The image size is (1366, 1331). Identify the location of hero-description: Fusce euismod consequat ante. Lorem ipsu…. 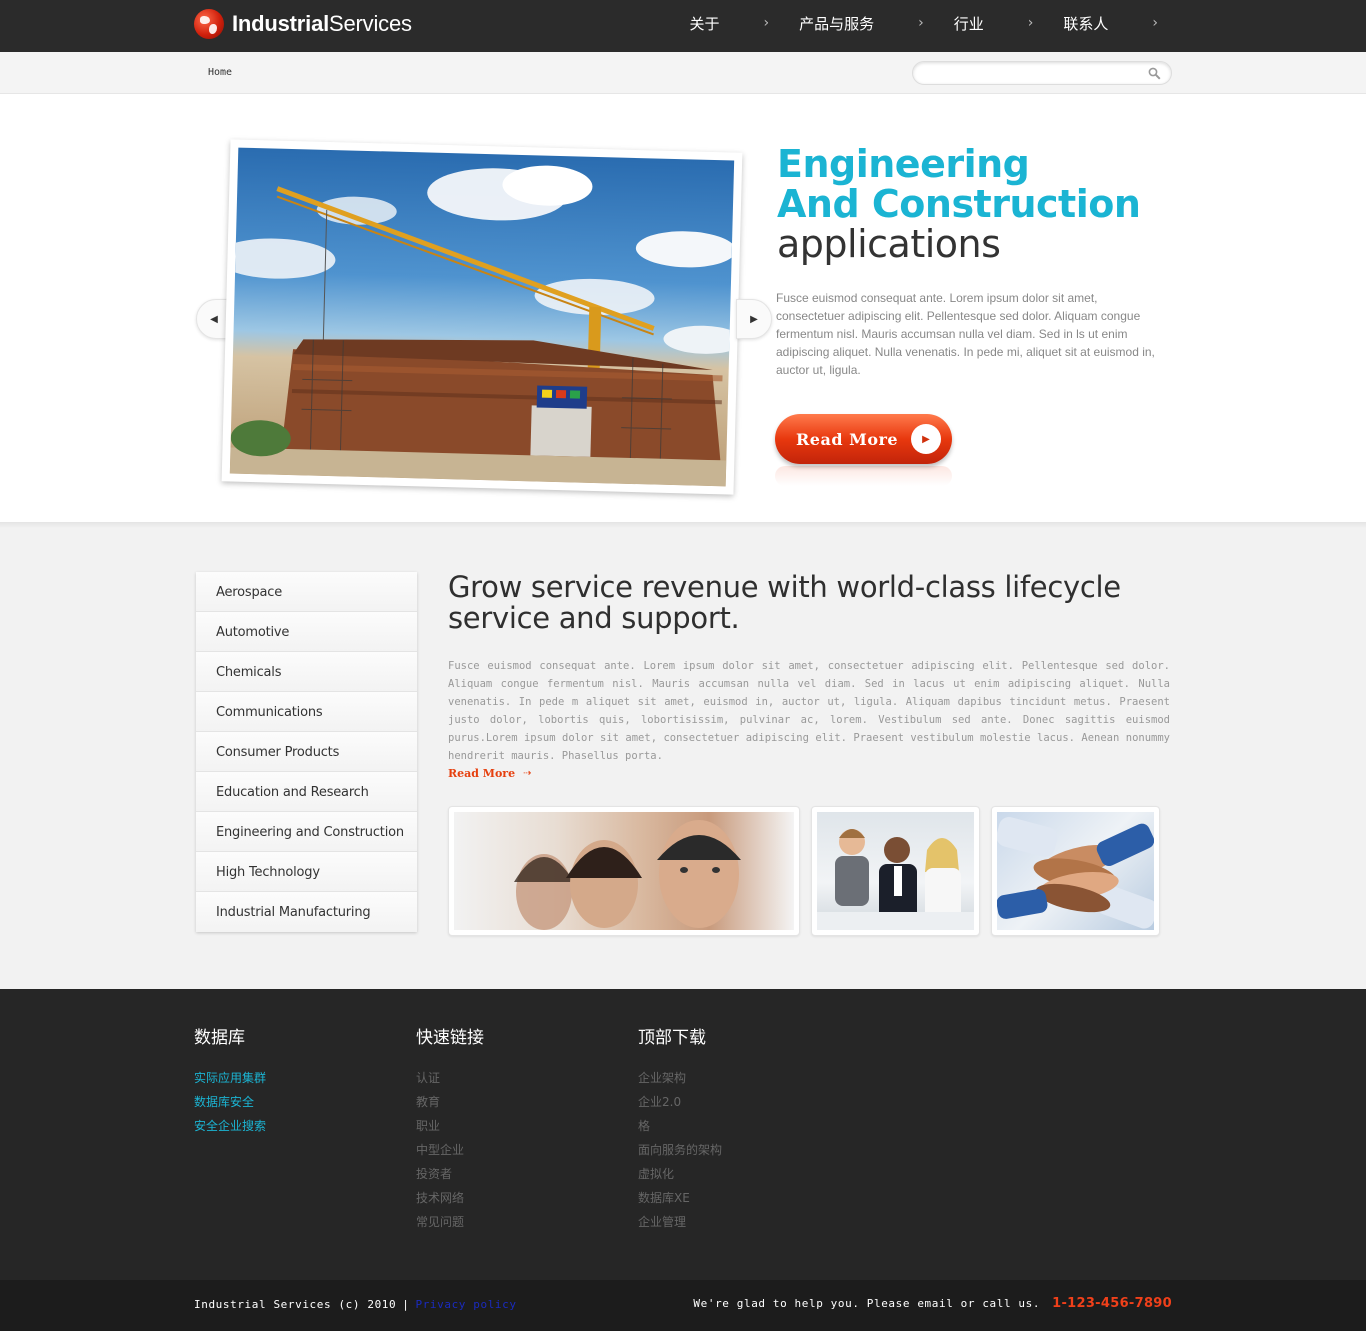
(965, 334).